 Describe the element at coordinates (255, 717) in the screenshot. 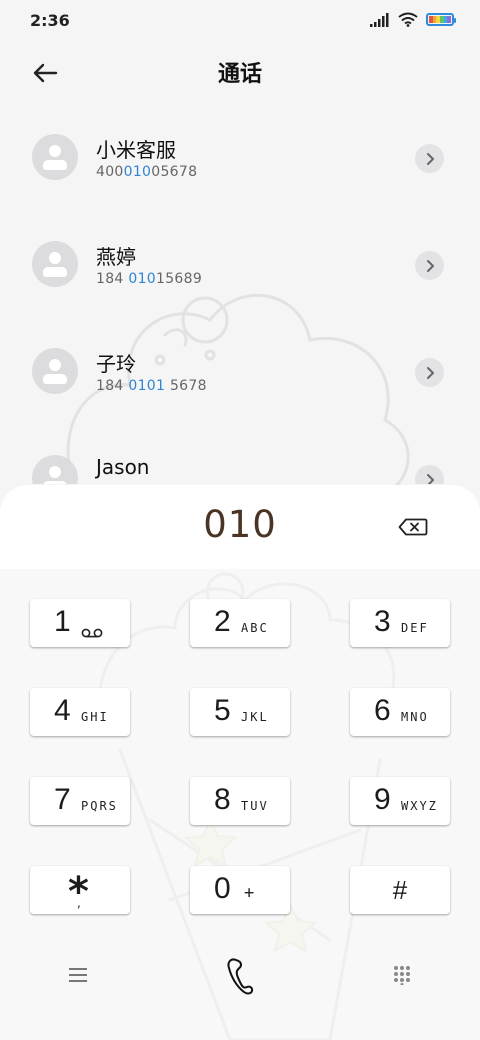

I see `key-letters: JKL` at that location.